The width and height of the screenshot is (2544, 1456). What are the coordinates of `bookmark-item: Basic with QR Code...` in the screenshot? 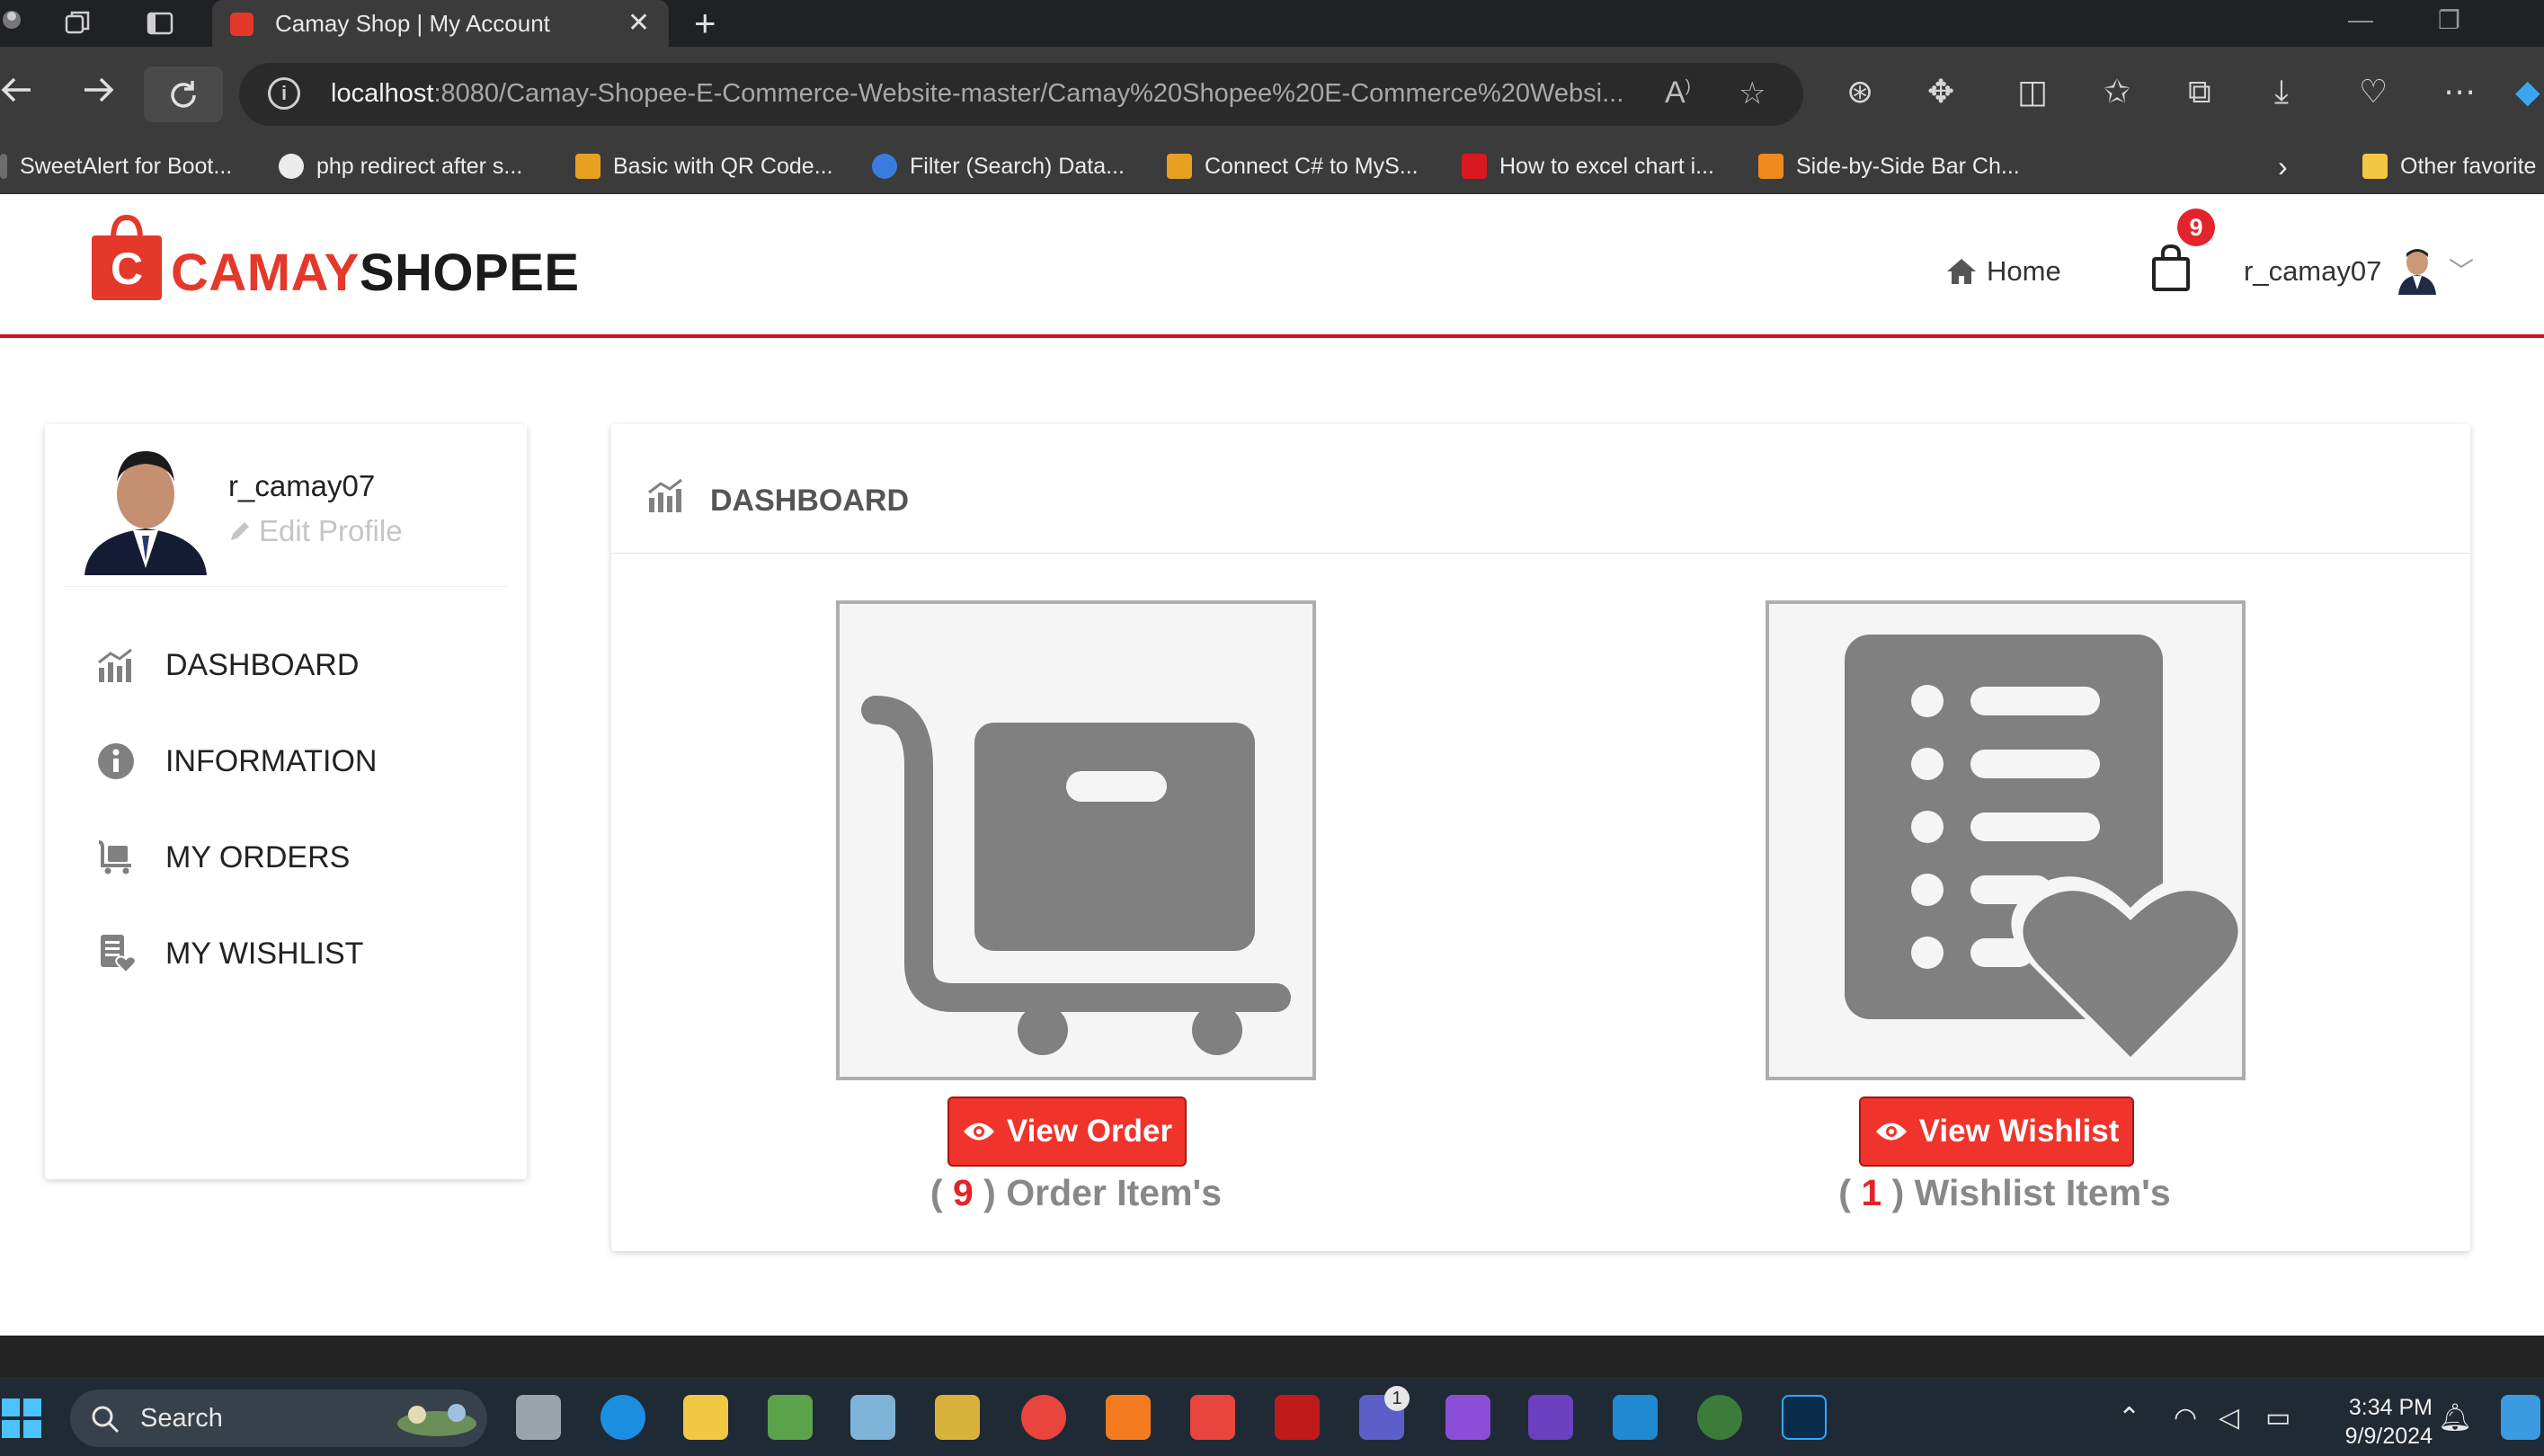 It's located at (704, 166).